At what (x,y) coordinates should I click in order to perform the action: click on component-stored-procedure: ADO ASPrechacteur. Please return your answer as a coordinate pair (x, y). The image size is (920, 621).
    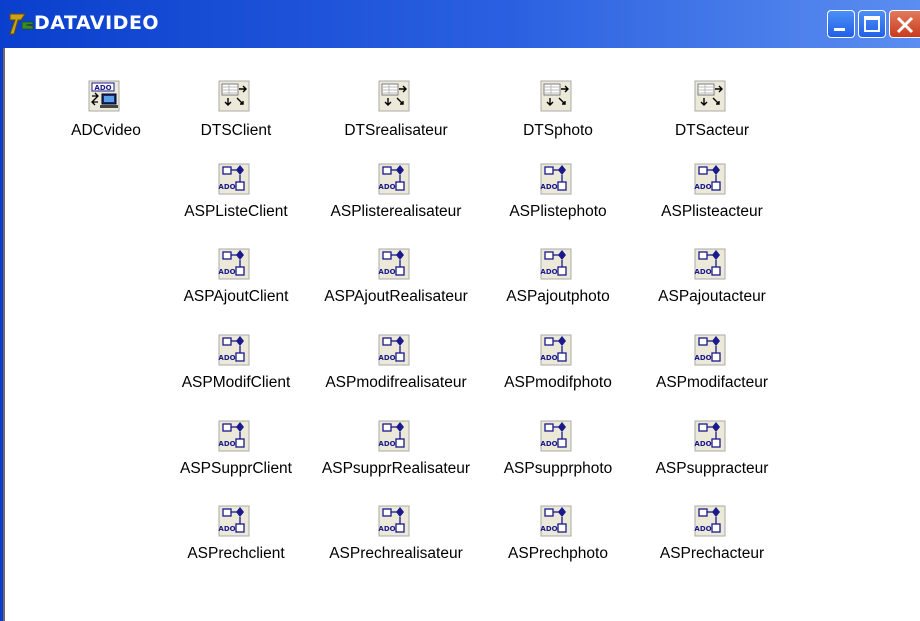
    Looking at the image, I should click on (712, 545).